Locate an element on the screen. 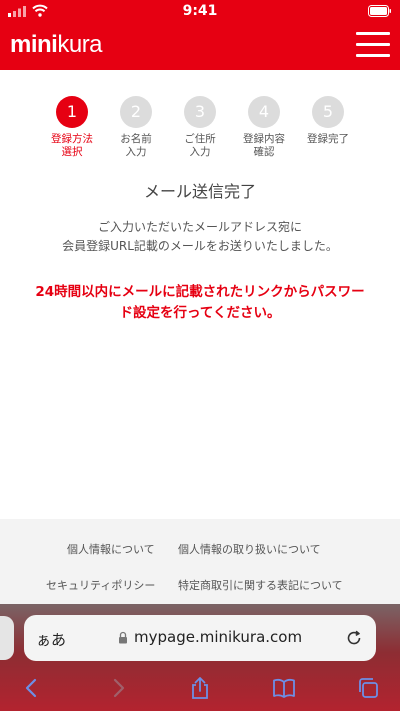 Image resolution: width=400 pixels, height=711 pixels. battery-icon is located at coordinates (379, 11).